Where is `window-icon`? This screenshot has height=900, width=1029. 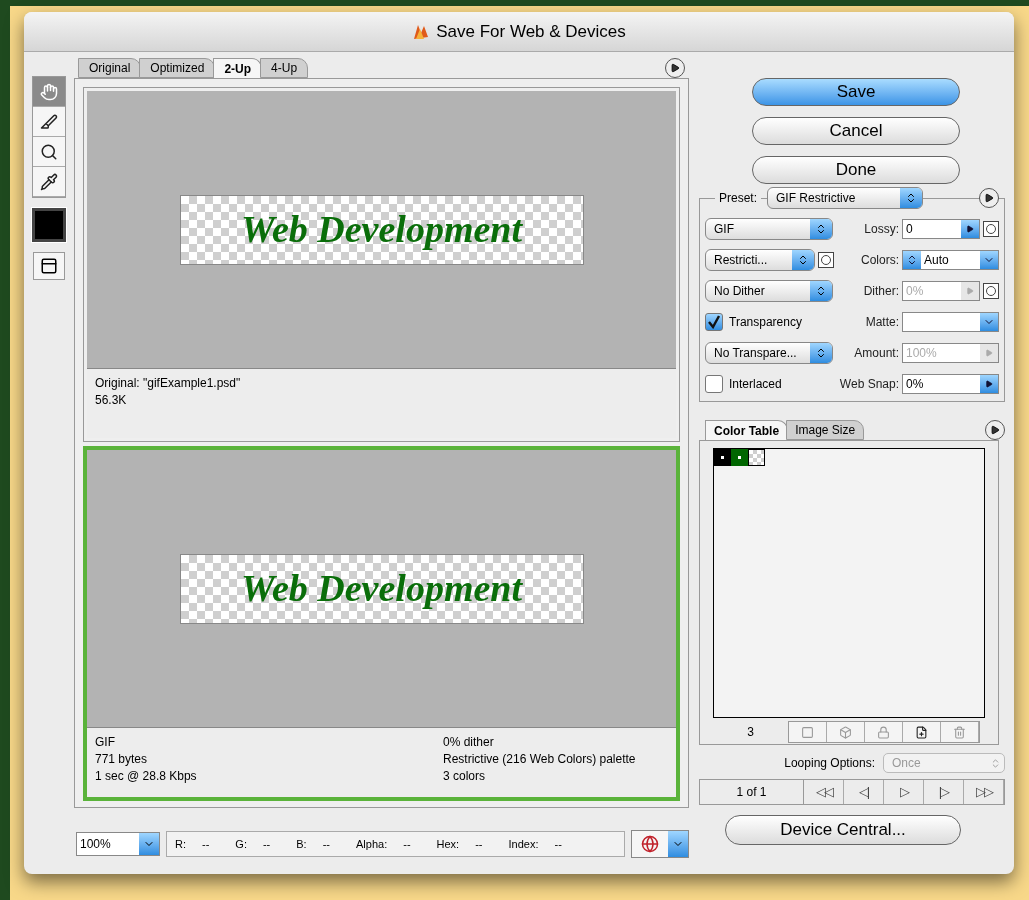
window-icon is located at coordinates (49, 266).